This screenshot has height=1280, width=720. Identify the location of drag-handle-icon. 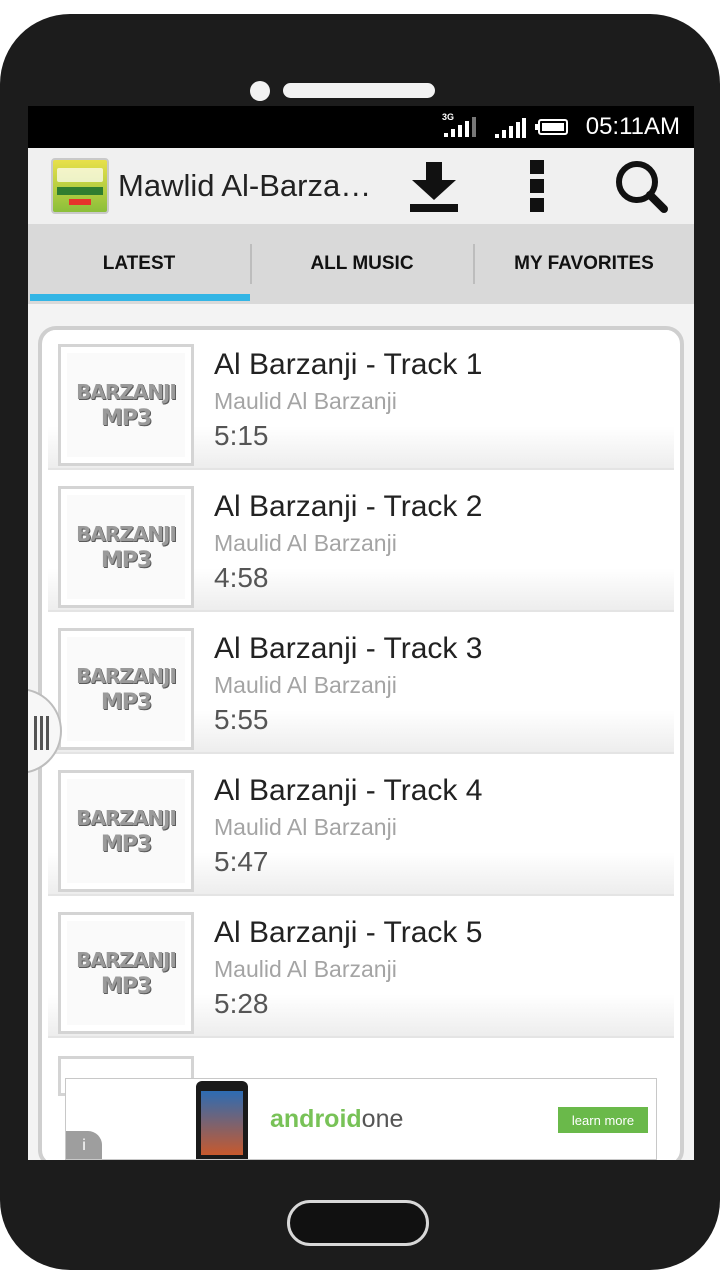
(41, 733).